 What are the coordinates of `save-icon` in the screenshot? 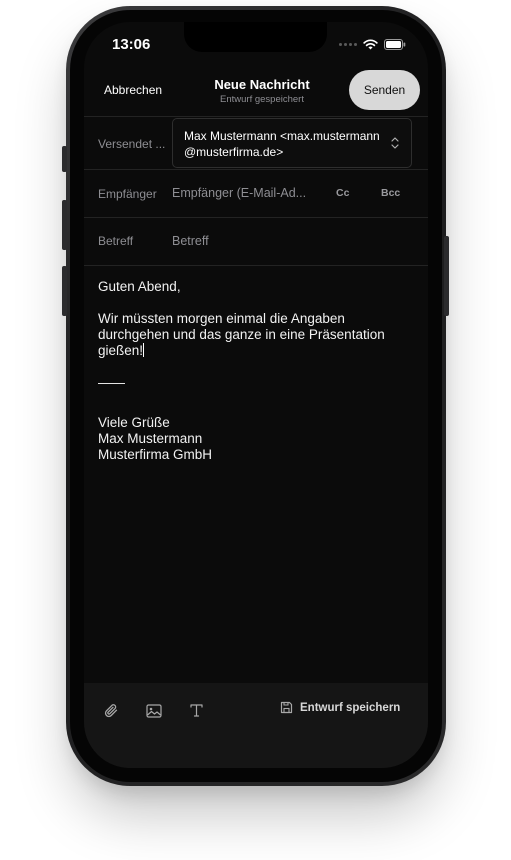 It's located at (286, 707).